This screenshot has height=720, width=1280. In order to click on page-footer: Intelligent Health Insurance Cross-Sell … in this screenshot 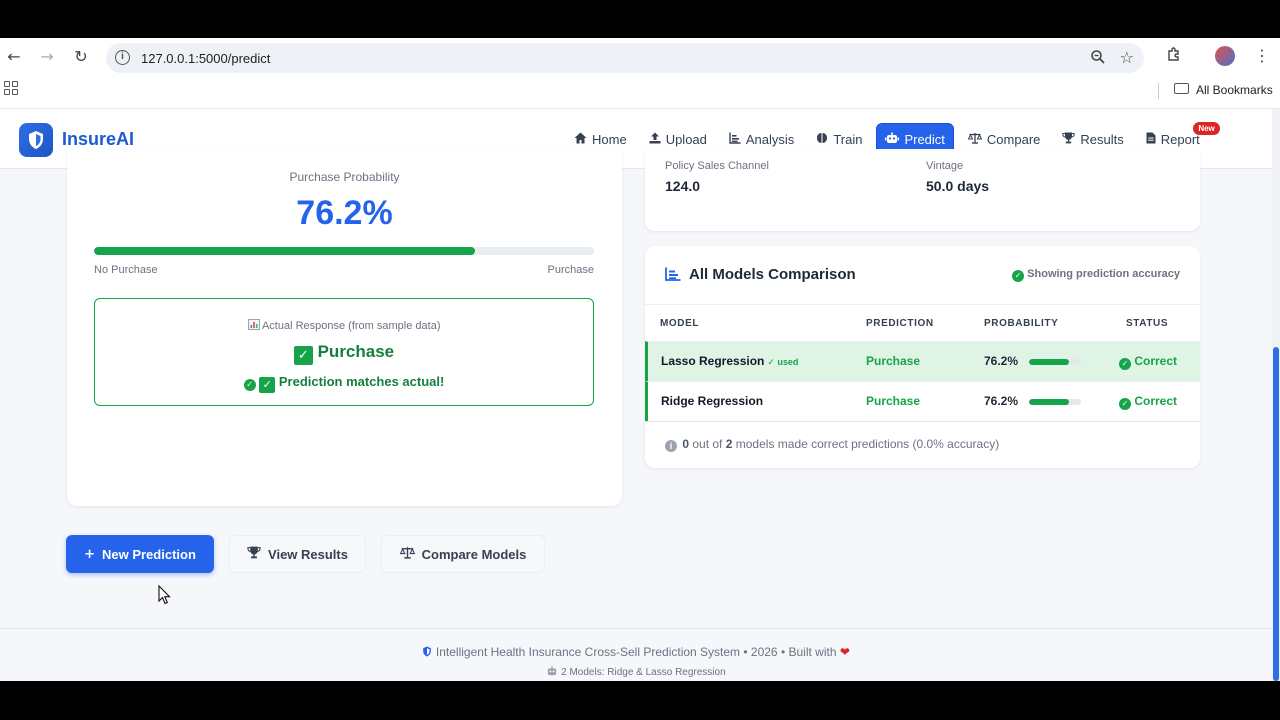, I will do `click(636, 654)`.